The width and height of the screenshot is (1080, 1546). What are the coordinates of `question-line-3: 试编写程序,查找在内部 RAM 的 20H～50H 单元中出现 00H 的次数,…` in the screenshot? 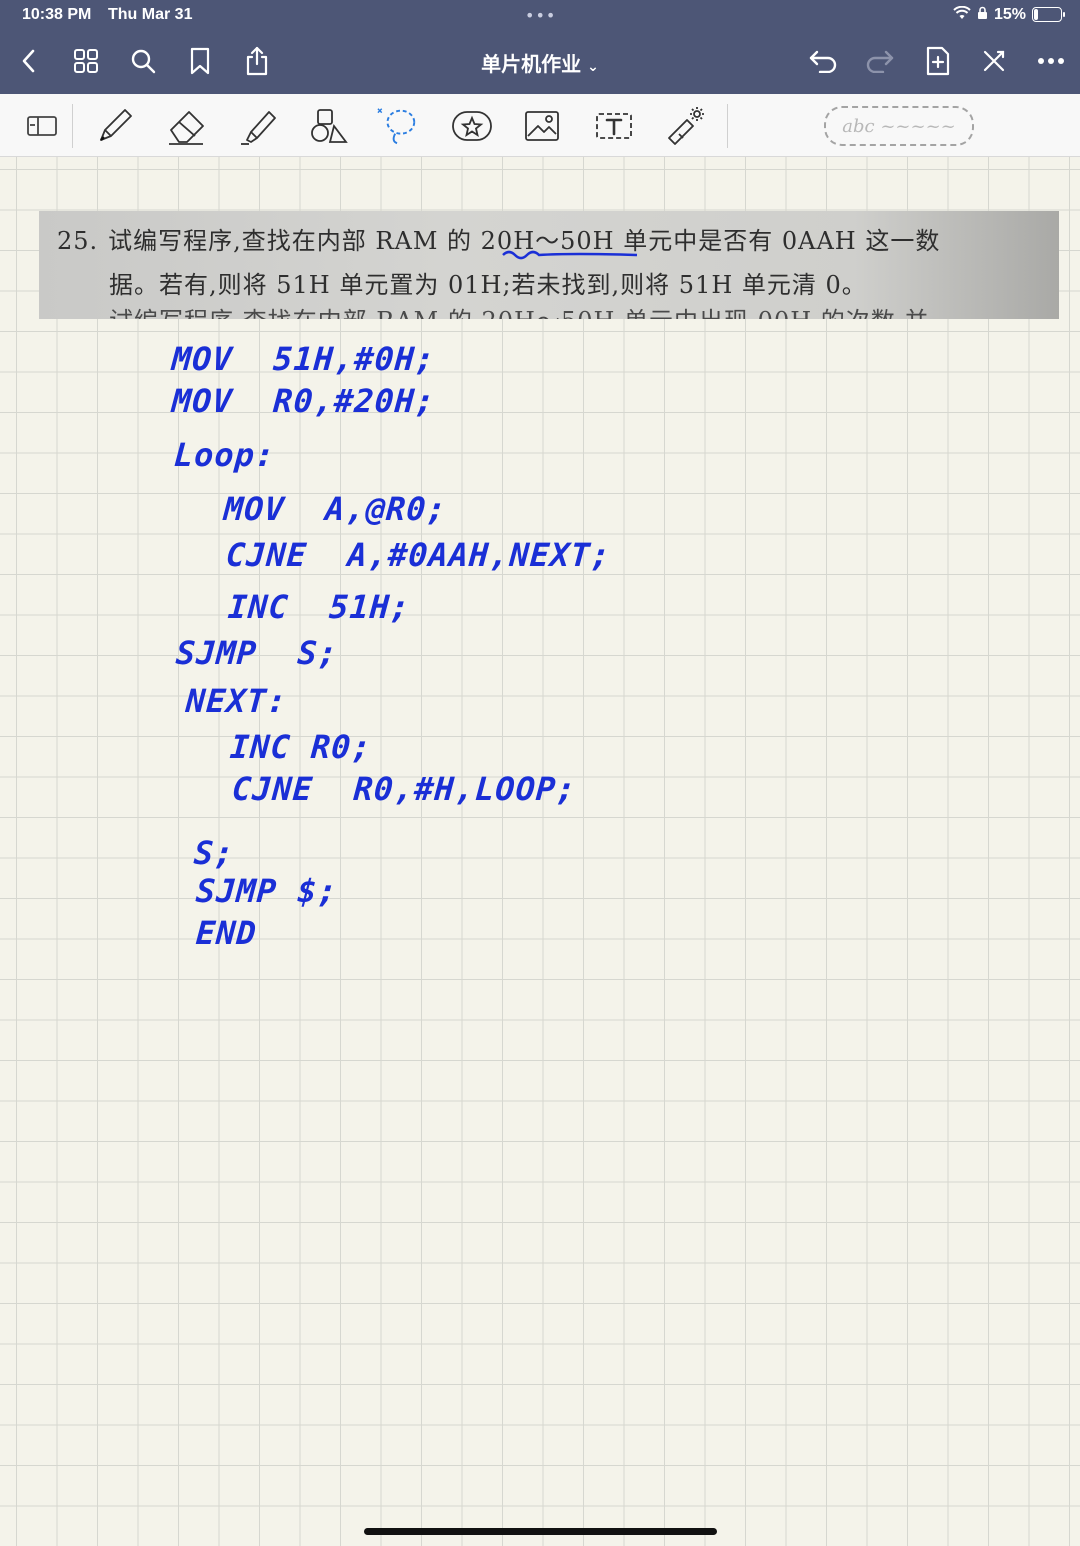 It's located at (519, 310).